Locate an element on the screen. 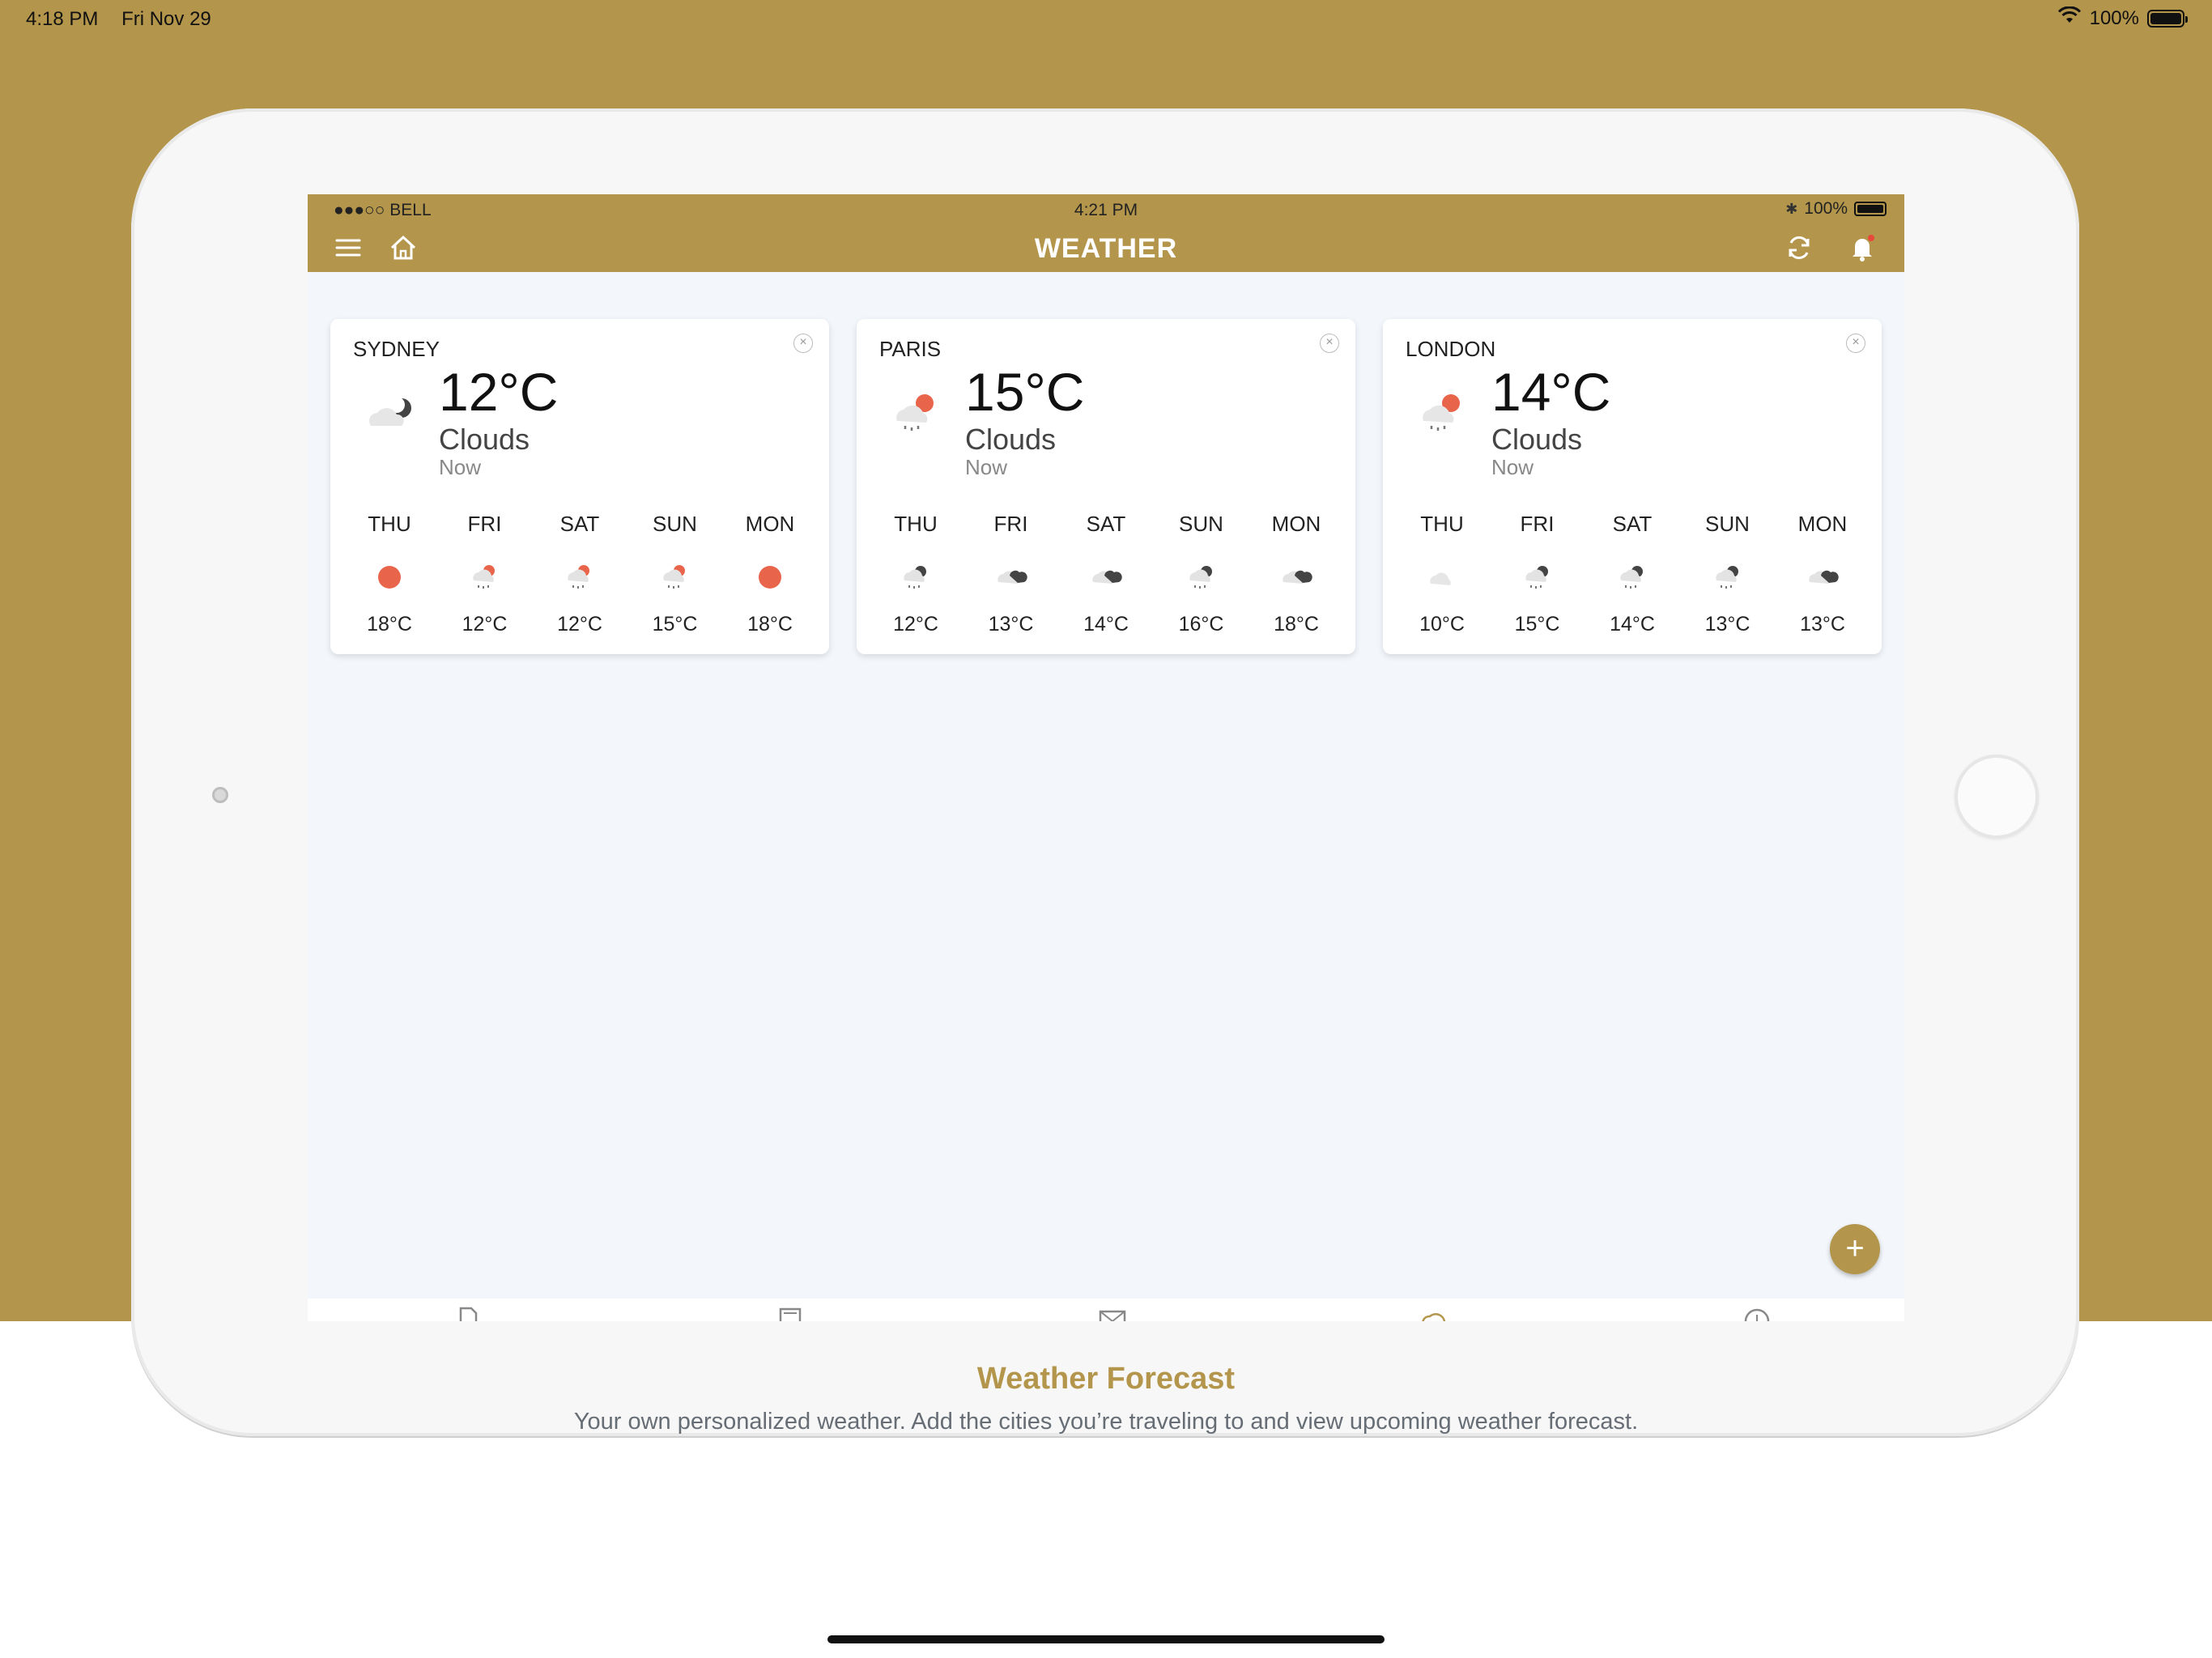 This screenshot has height=1658, width=2212. weather-tab-icon is located at coordinates (1435, 1313).